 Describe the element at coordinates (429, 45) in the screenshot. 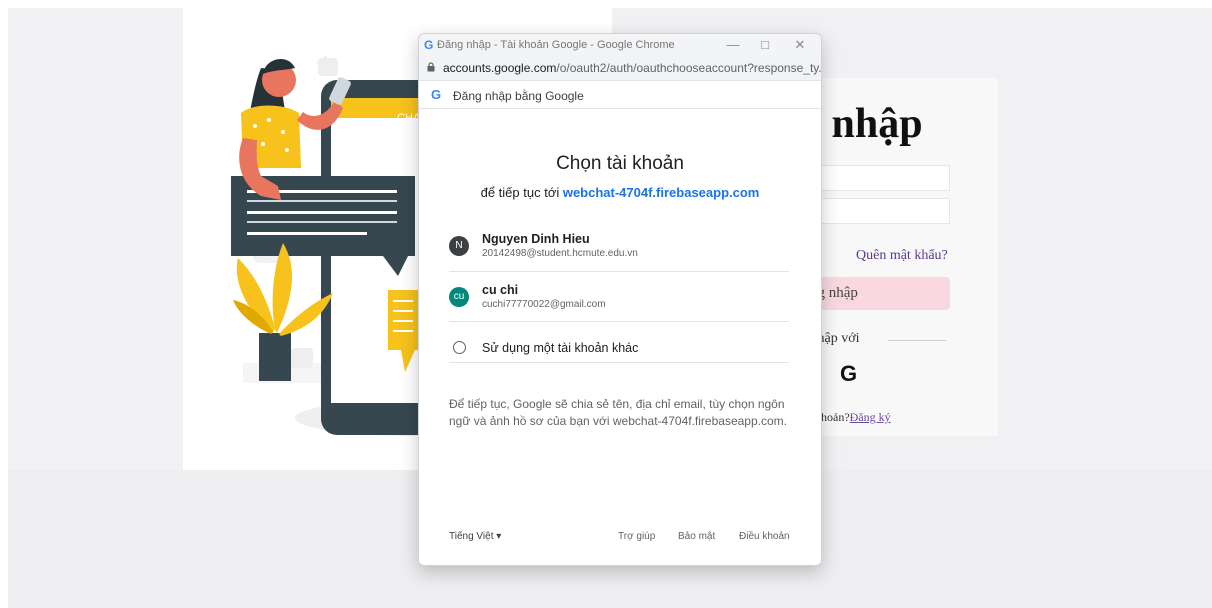

I see `google-favicon-icon: G` at that location.